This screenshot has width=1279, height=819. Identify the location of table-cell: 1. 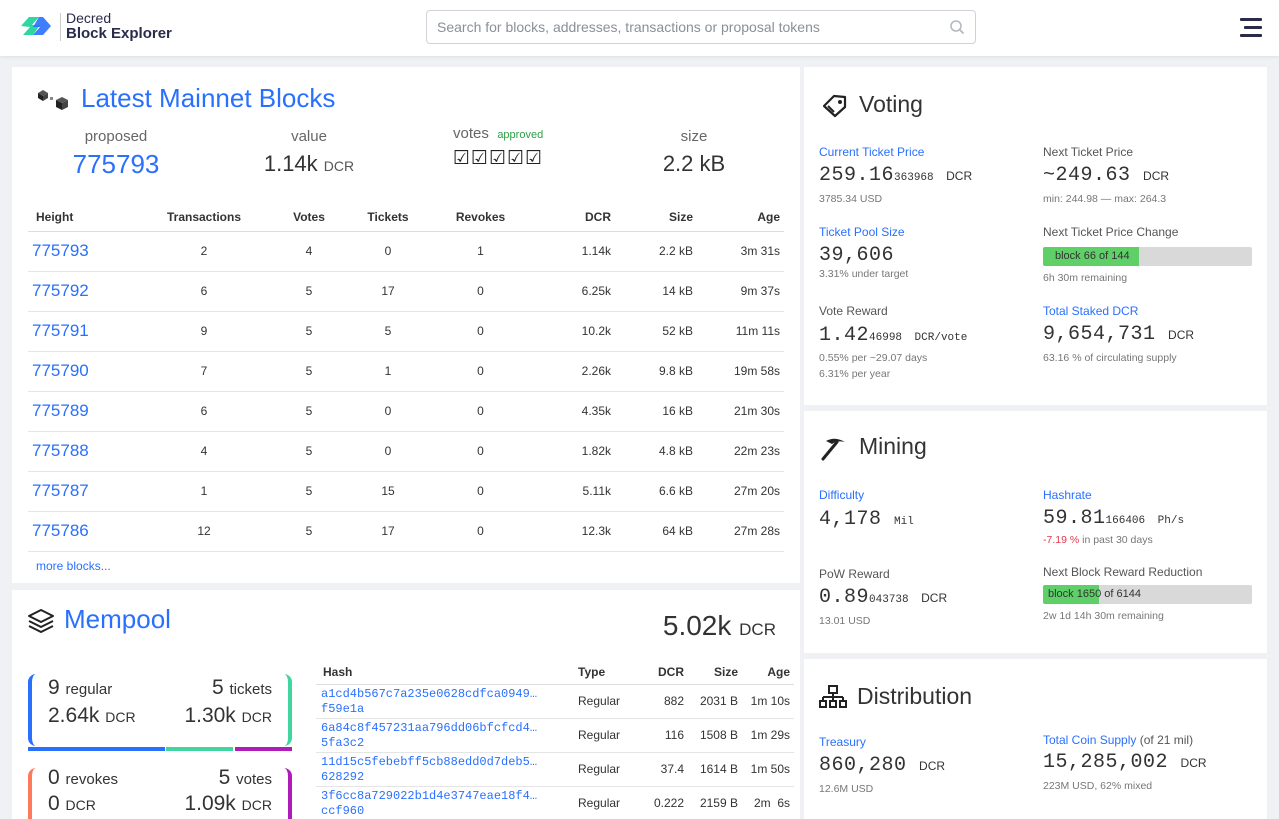
(204, 491).